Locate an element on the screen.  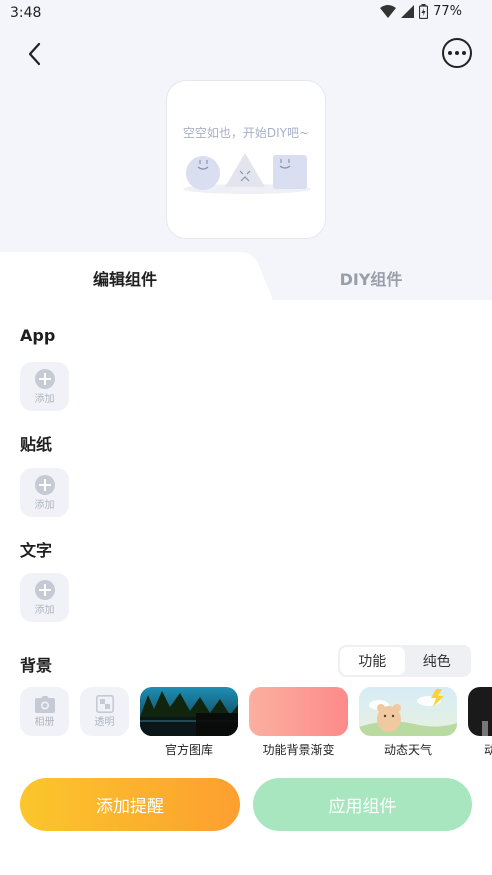
landscape-image is located at coordinates (189, 711).